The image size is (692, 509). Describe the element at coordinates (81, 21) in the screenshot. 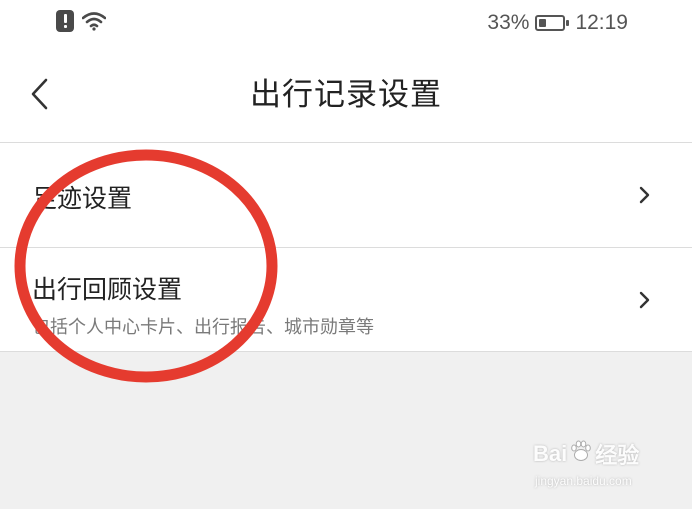

I see `status-icons-left` at that location.